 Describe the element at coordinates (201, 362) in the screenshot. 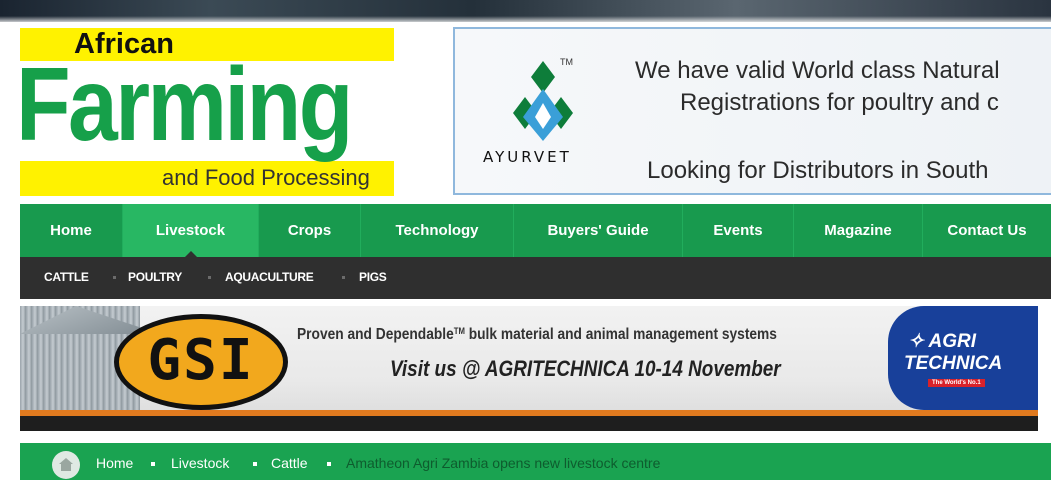

I see `gsi-logo: GSI` at that location.